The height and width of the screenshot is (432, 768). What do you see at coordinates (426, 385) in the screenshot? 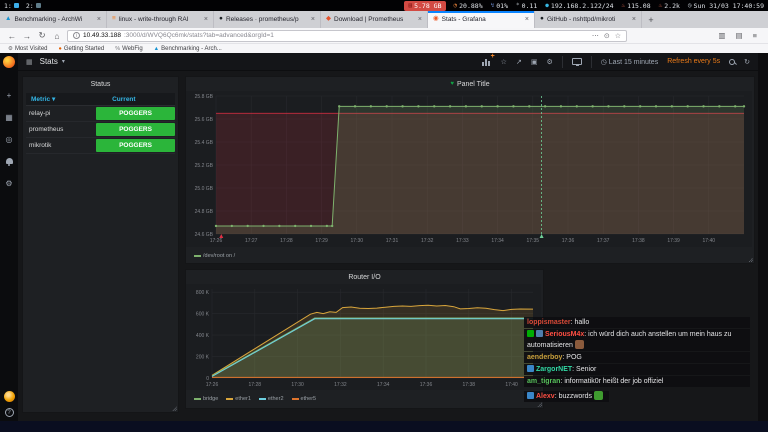
I see `svg-text: 17:36` at bounding box center [426, 385].